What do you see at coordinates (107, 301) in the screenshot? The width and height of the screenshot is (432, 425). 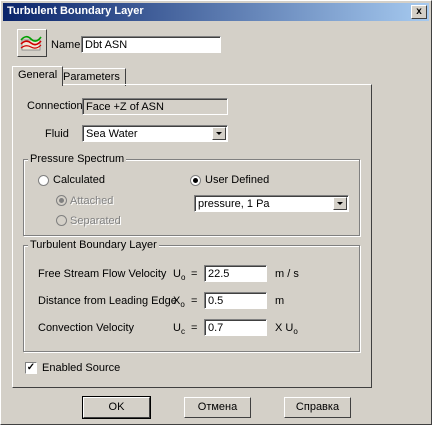 I see `distance-label: Distance from Leading Edge` at bounding box center [107, 301].